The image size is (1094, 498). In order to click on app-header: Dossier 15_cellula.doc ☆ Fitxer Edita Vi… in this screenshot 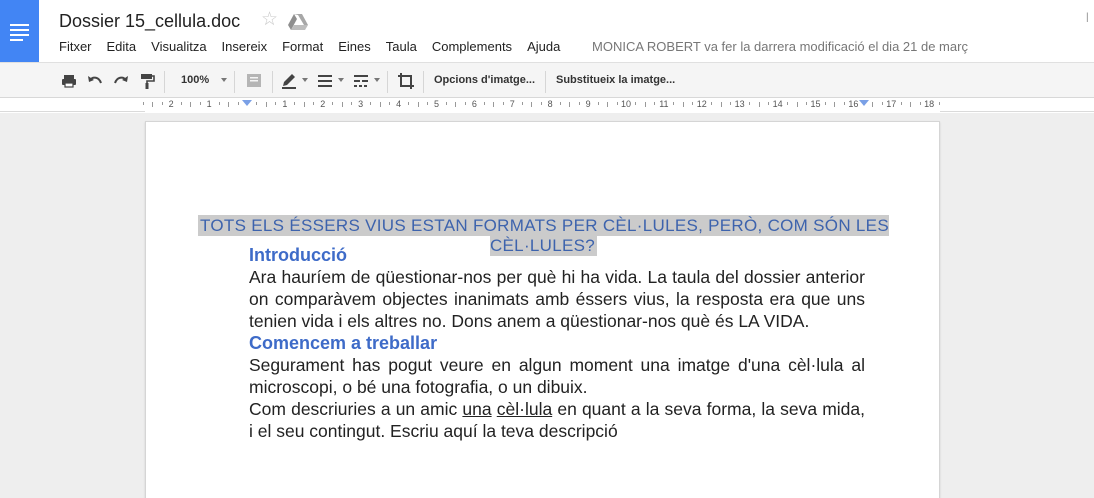, I will do `click(547, 31)`.